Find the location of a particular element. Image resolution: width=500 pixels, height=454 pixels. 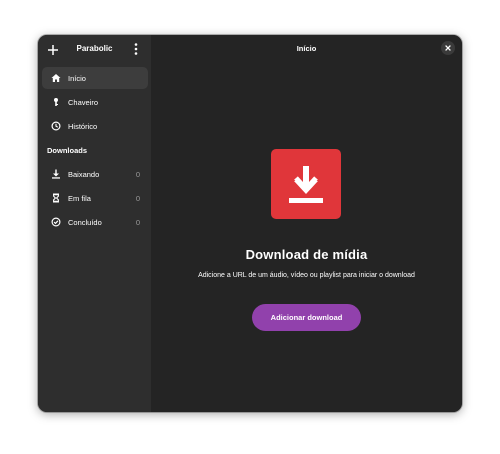

sidebar-item-label: Baixando is located at coordinates (84, 174).